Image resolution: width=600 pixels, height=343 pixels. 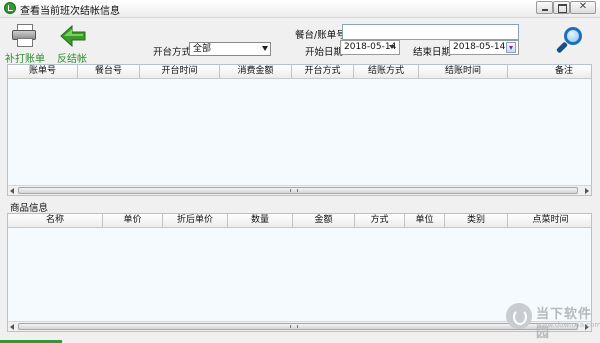 I want to click on open-mode-value: 全部, so click(x=202, y=49).